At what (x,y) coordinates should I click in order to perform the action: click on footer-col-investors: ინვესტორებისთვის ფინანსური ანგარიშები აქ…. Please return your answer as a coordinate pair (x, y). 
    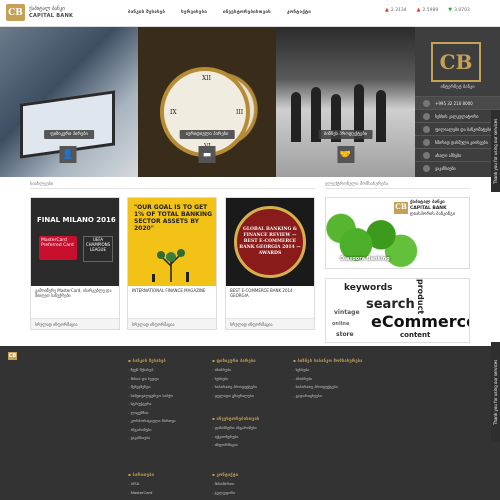
    Looking at the image, I should click on (236, 433).